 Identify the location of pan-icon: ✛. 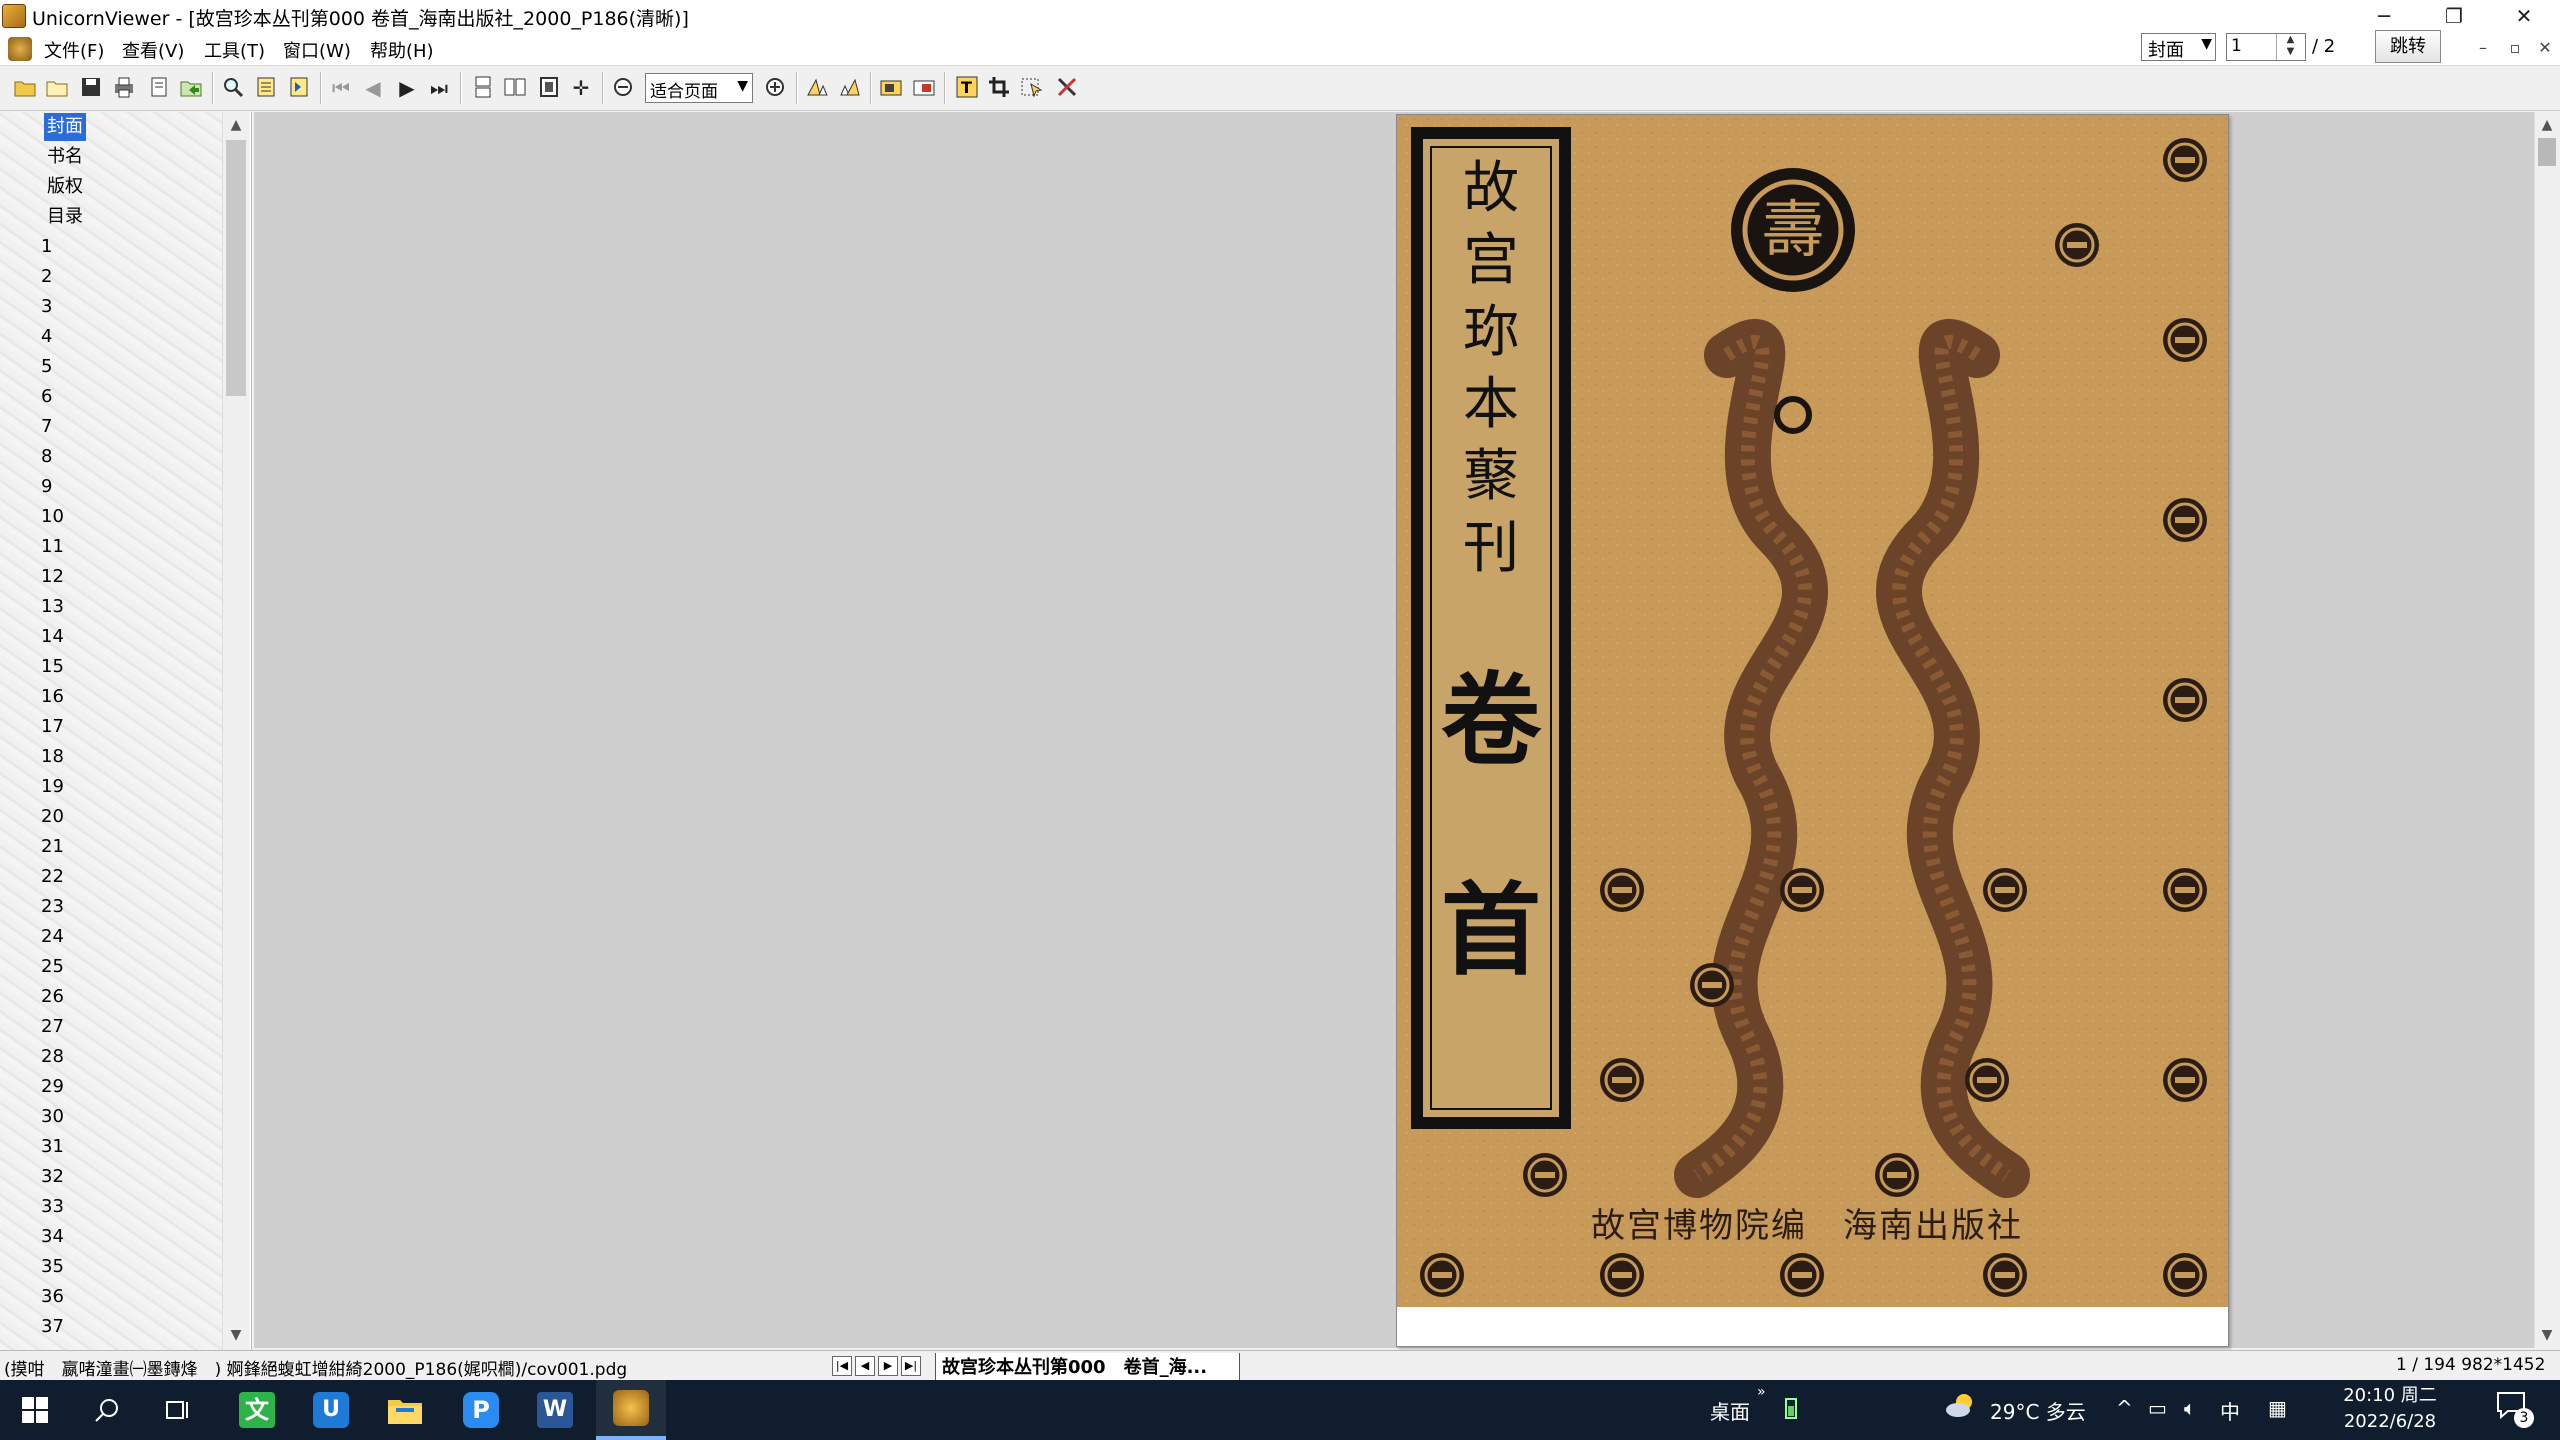
(581, 88).